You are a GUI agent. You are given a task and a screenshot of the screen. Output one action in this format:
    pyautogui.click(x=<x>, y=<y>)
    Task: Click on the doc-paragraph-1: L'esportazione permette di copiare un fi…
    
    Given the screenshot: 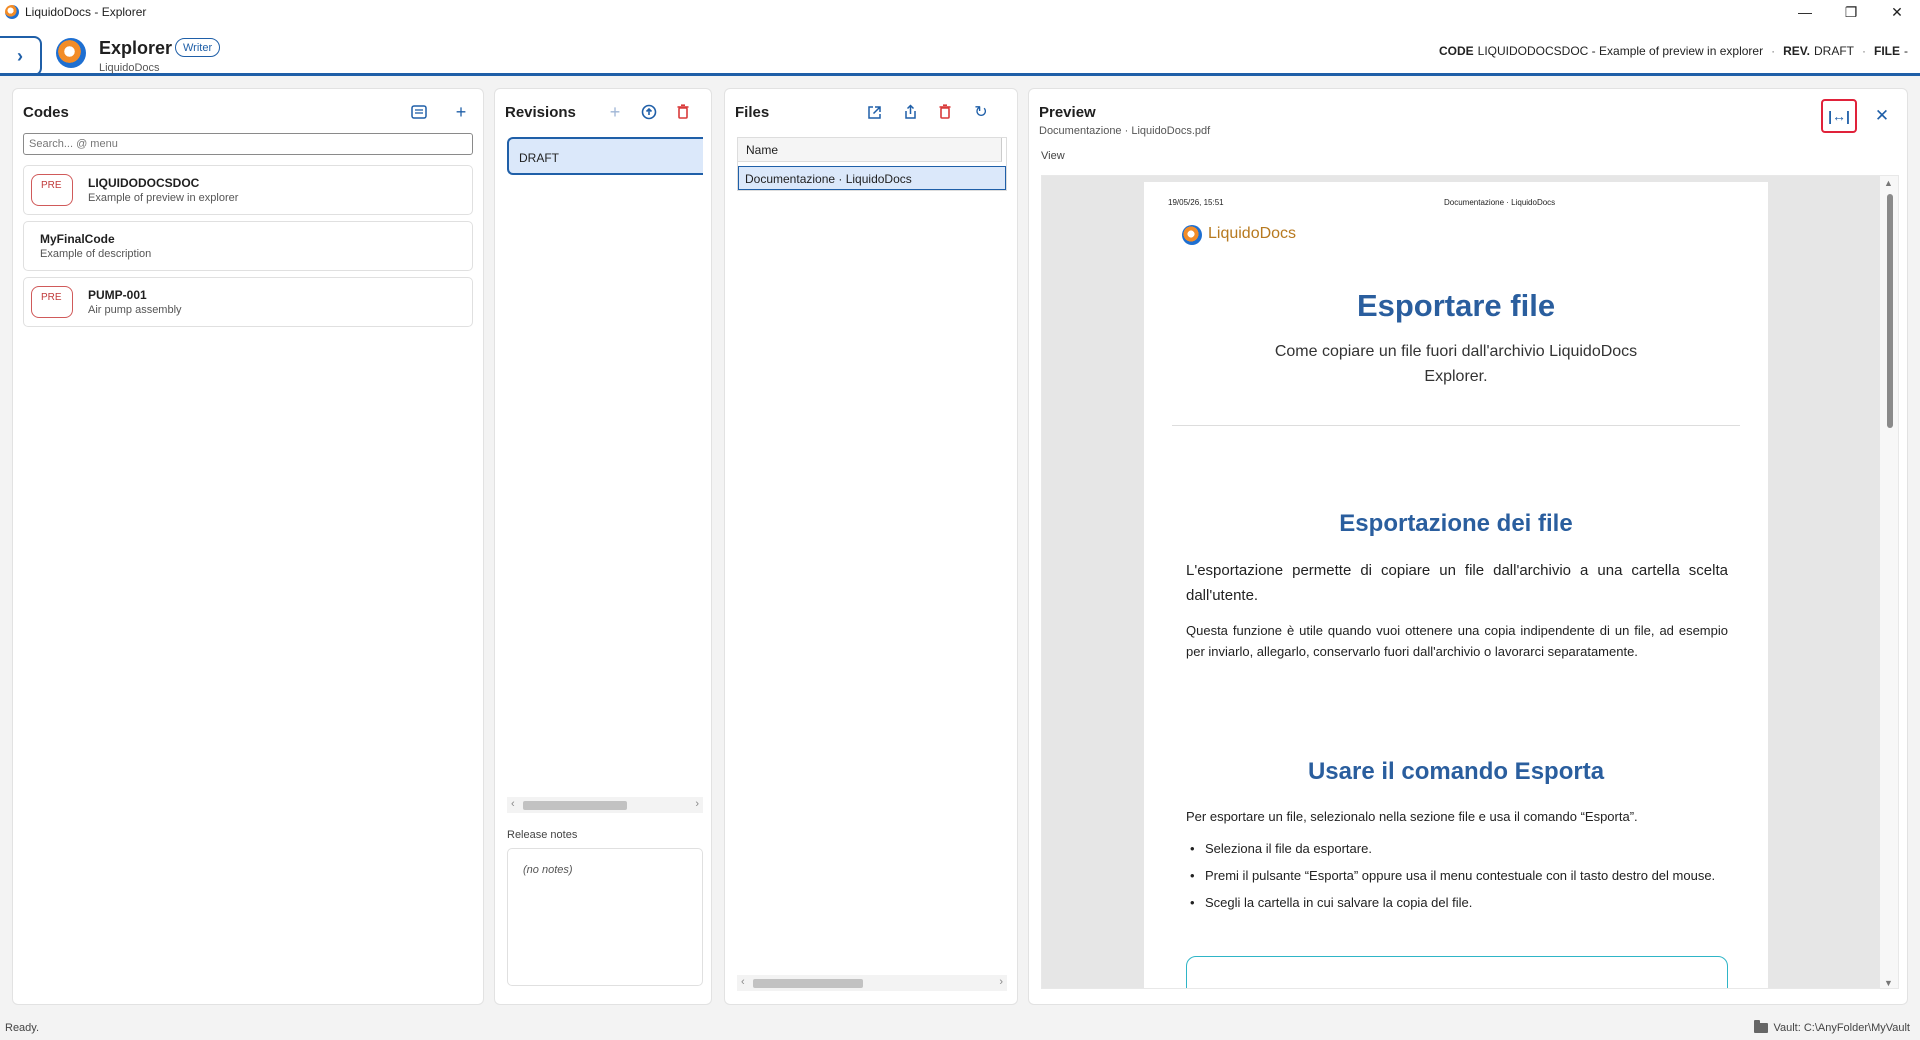 What is the action you would take?
    pyautogui.click(x=1457, y=583)
    